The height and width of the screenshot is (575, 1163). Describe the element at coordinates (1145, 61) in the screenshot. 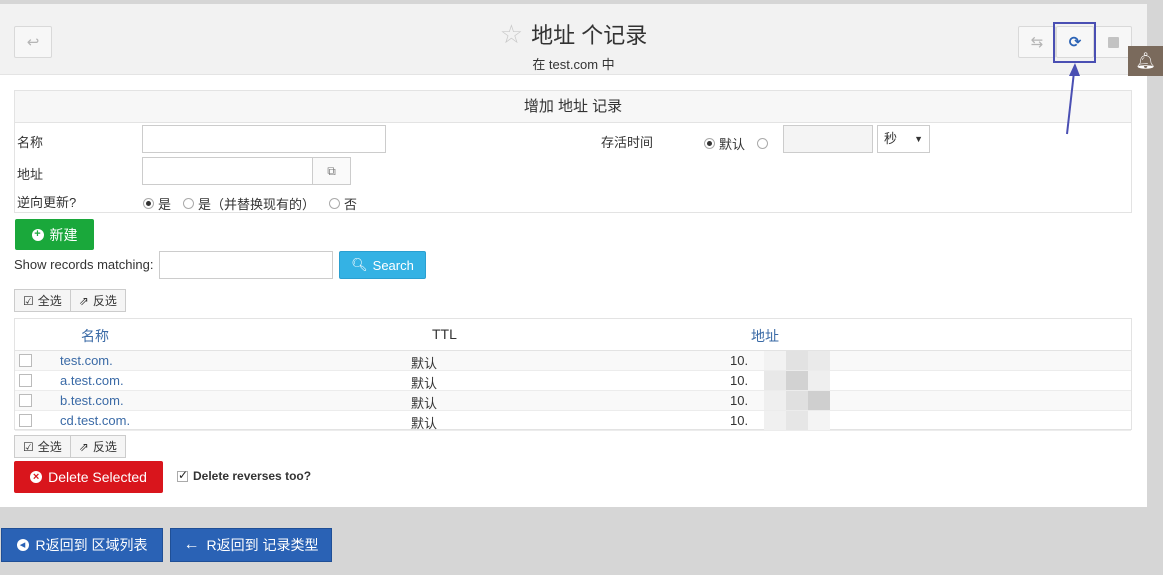

I see `bell-icon: 🔔︎` at that location.